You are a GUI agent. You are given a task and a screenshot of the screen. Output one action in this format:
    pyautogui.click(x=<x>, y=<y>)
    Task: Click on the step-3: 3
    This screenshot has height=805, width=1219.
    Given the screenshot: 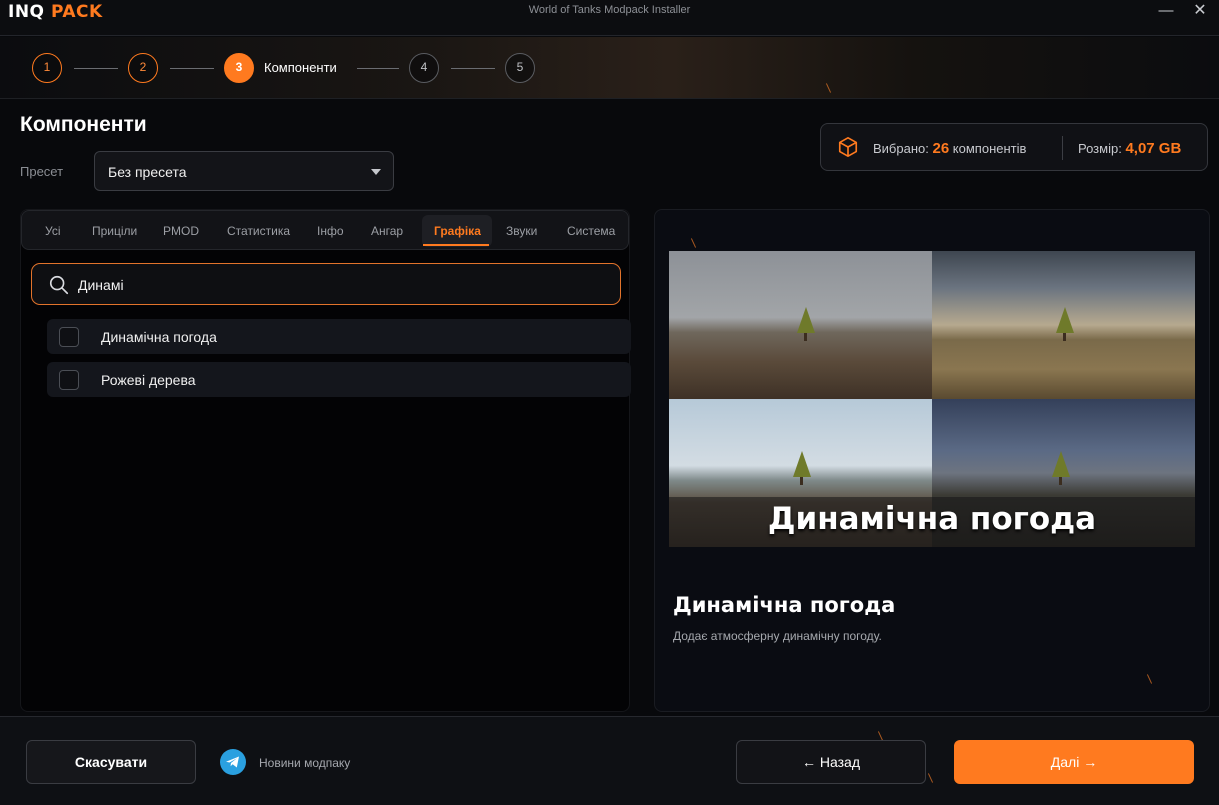 What is the action you would take?
    pyautogui.click(x=239, y=68)
    